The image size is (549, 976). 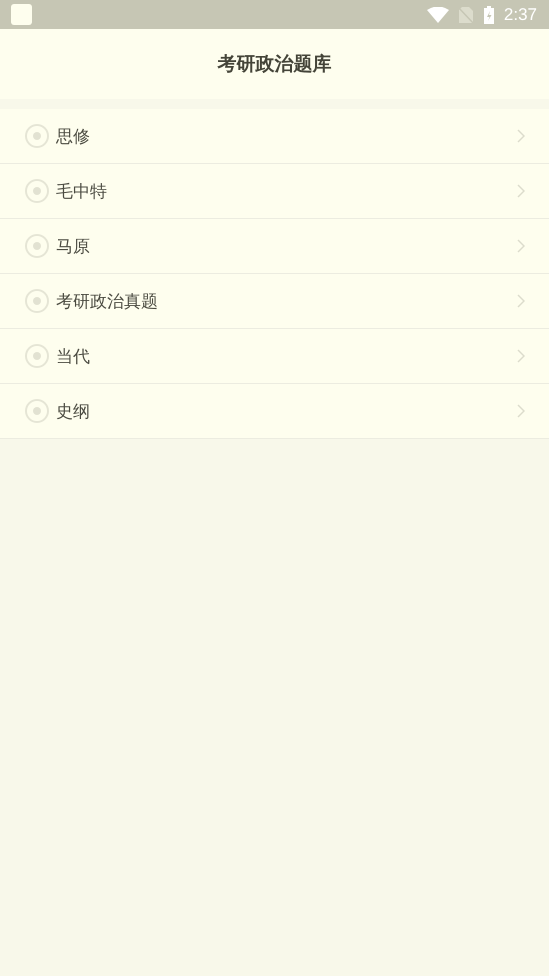 I want to click on list-item: 史纲, so click(x=274, y=411).